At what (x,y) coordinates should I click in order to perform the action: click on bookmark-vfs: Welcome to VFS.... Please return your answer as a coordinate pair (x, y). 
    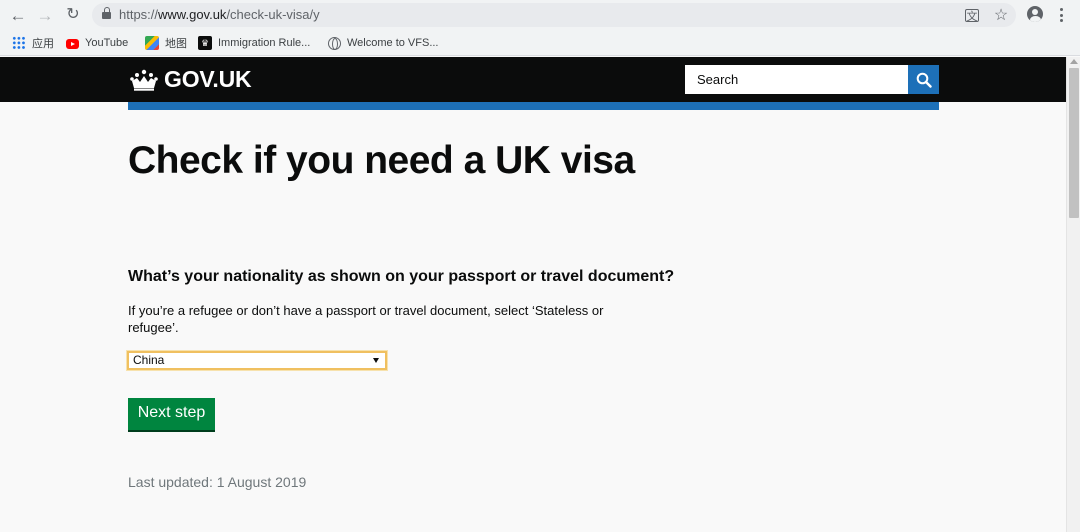
    Looking at the image, I should click on (383, 43).